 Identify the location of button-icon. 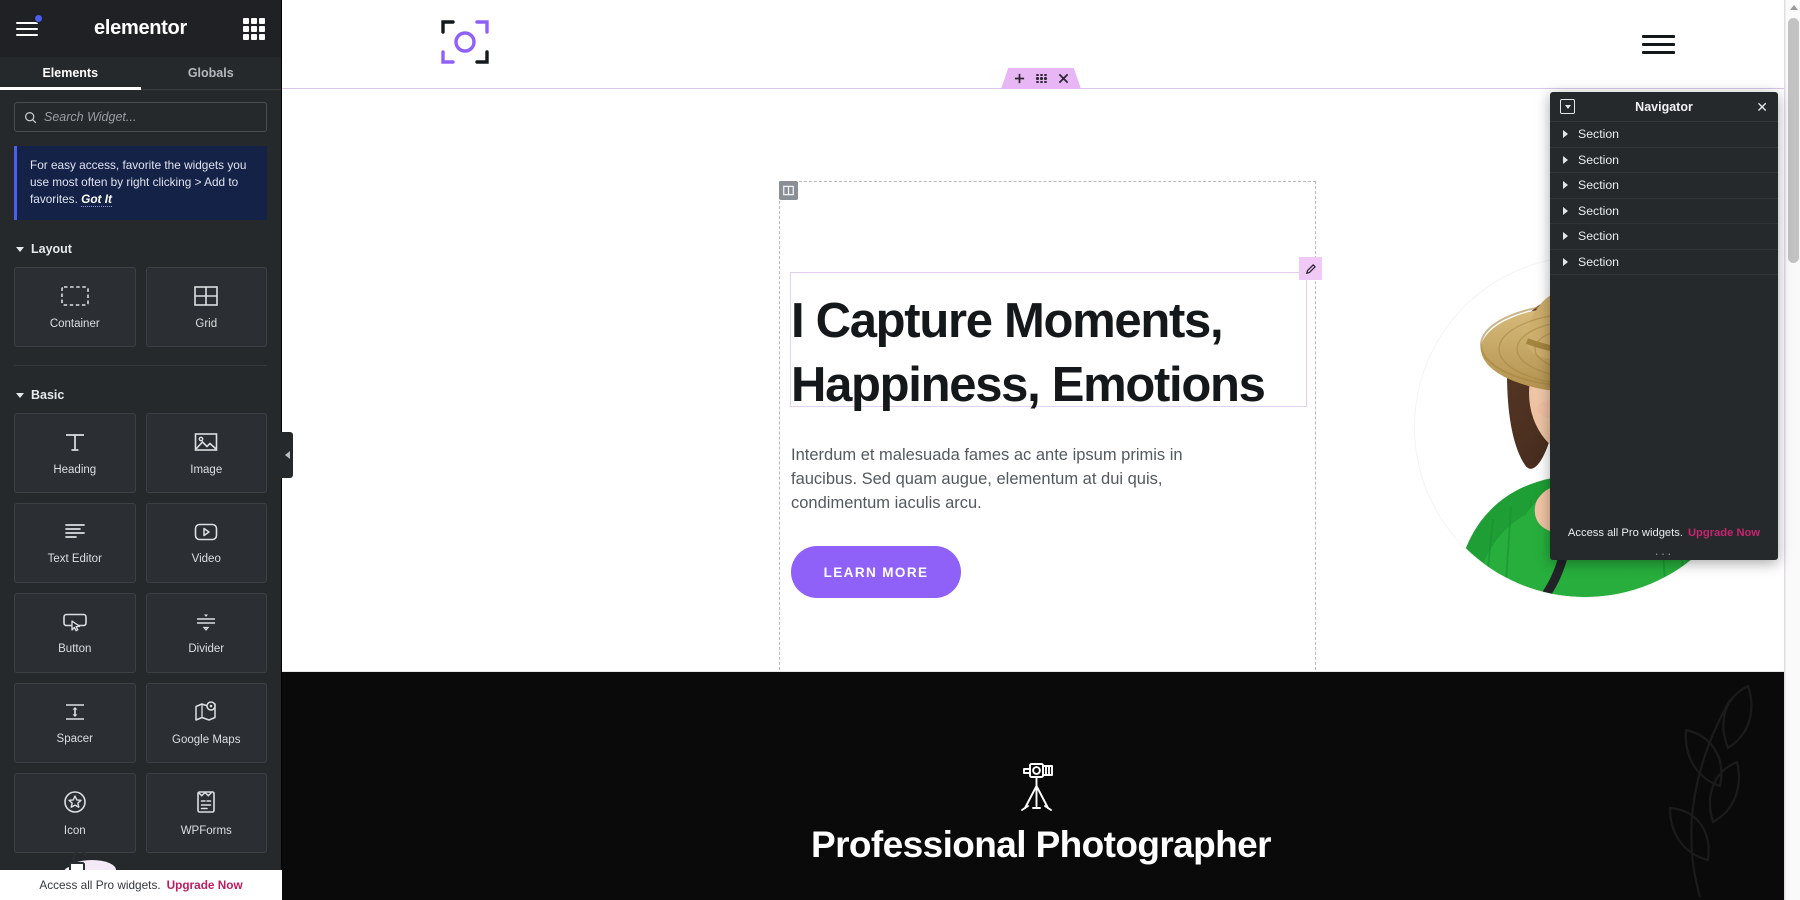
(74, 622).